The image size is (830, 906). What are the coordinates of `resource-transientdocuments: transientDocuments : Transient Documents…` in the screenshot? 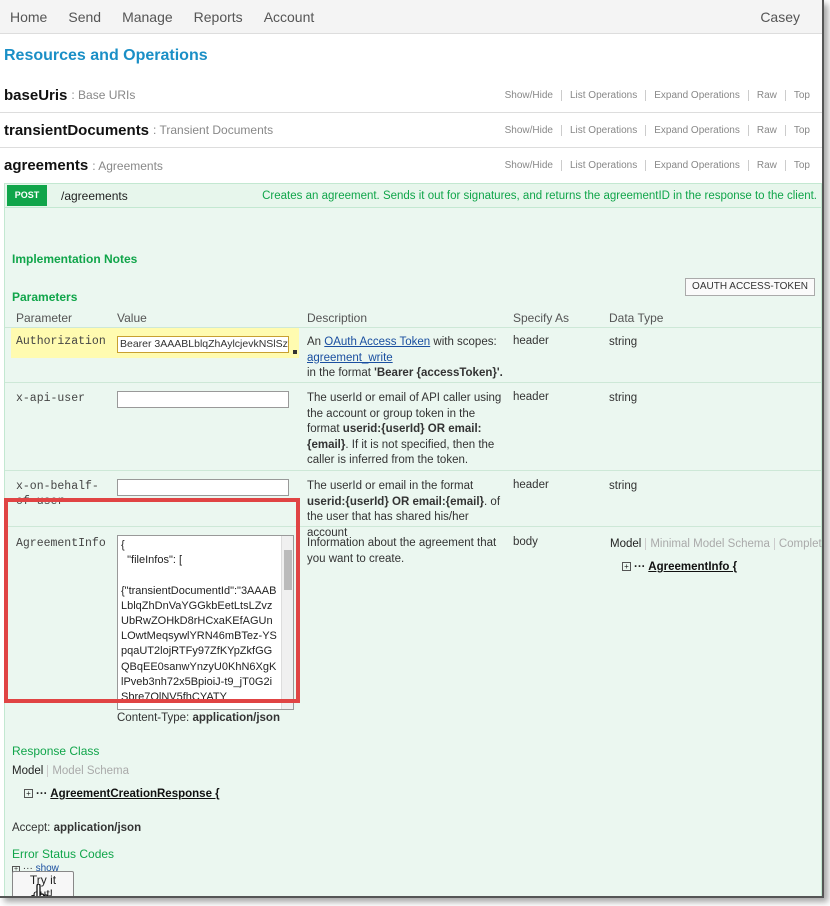 It's located at (411, 130).